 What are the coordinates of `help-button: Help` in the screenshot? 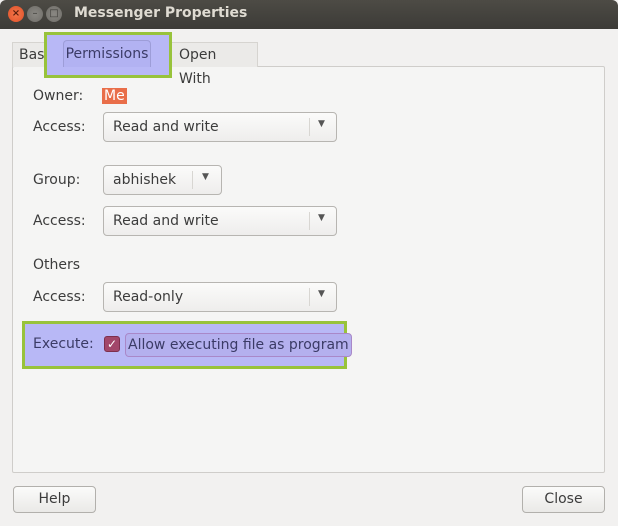 It's located at (54, 499).